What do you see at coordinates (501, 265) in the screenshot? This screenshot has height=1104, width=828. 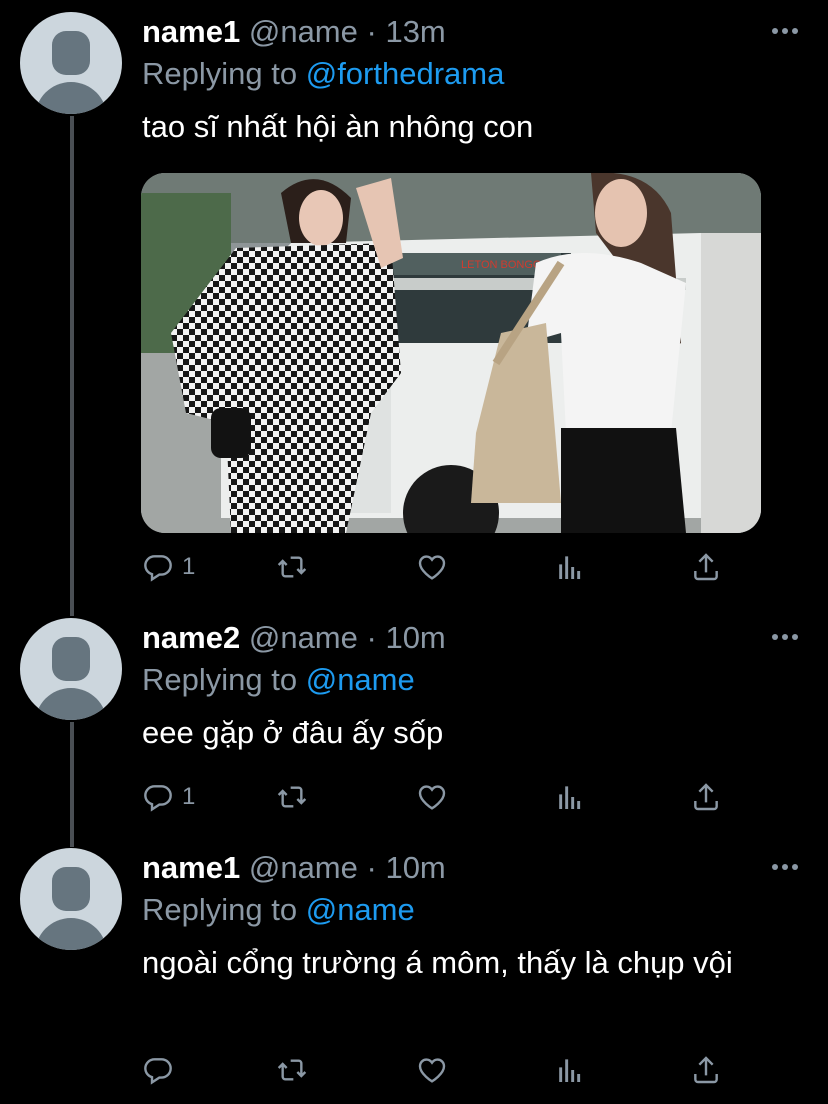 I see `photo-sign-text: LETON BONGO` at bounding box center [501, 265].